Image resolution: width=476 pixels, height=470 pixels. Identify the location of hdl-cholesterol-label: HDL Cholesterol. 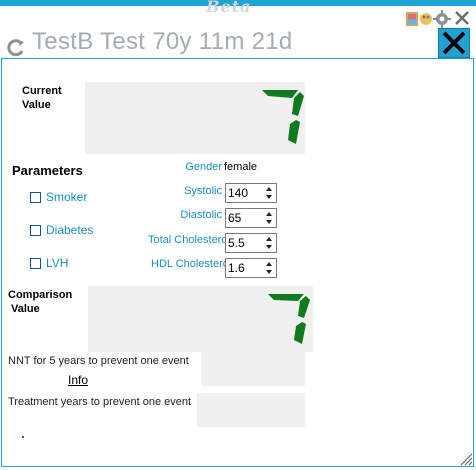
(188, 264).